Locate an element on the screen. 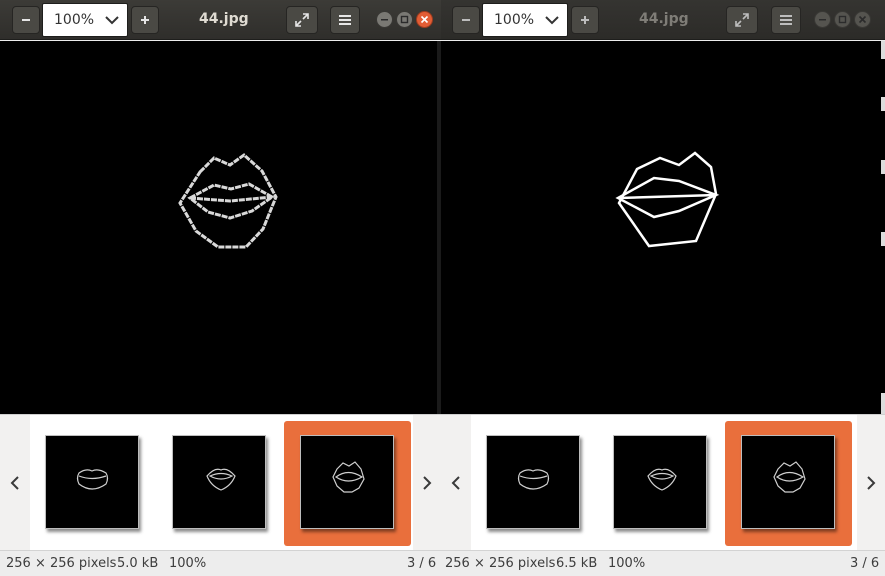  file-size: 6.5 kB is located at coordinates (577, 563).